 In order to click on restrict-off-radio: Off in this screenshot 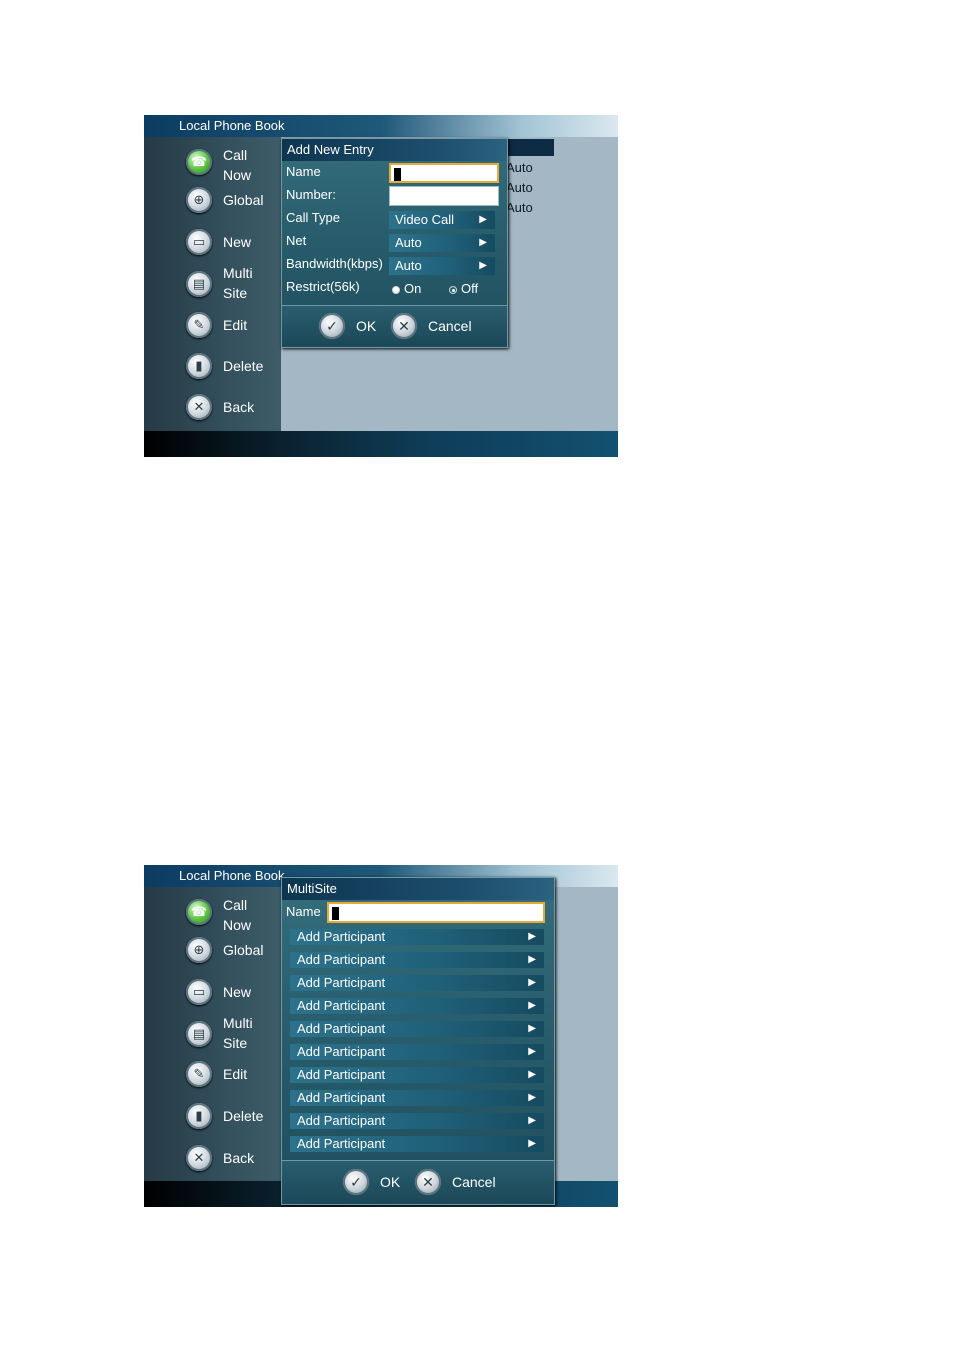, I will do `click(463, 289)`.